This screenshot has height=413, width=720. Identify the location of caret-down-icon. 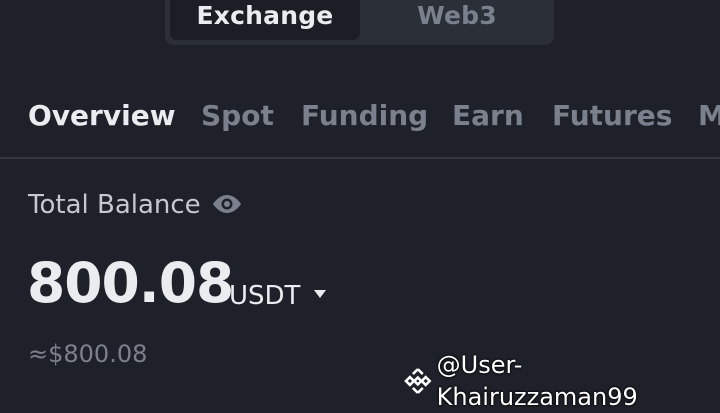
(320, 294).